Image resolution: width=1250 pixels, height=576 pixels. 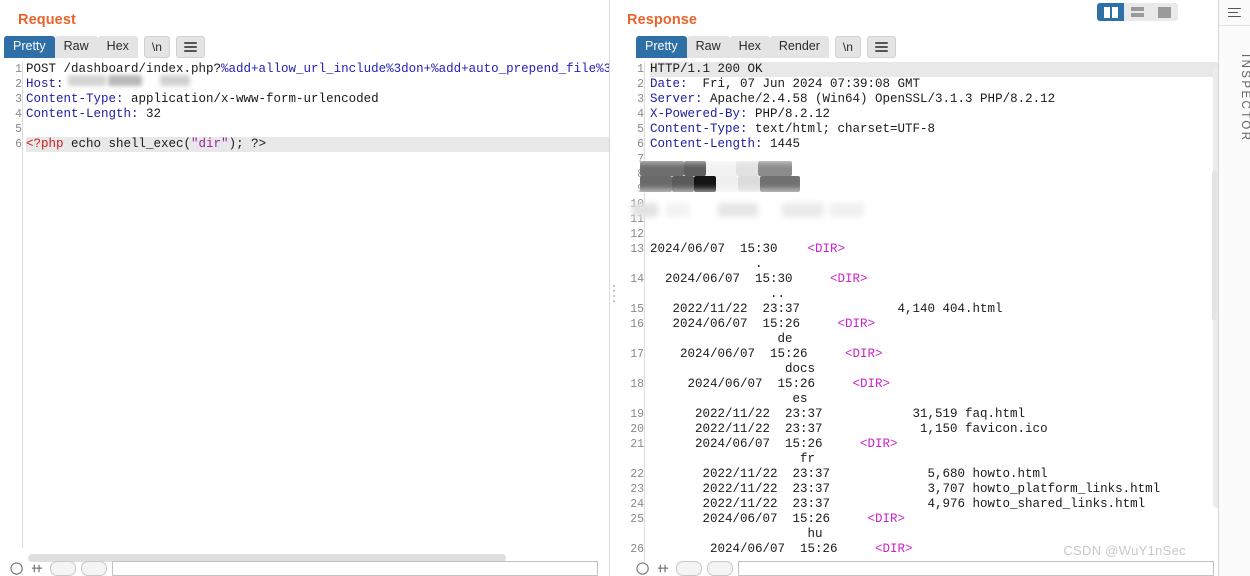 I want to click on code-line: Content-Type: text/html; charset=UTF-8, so click(x=935, y=129).